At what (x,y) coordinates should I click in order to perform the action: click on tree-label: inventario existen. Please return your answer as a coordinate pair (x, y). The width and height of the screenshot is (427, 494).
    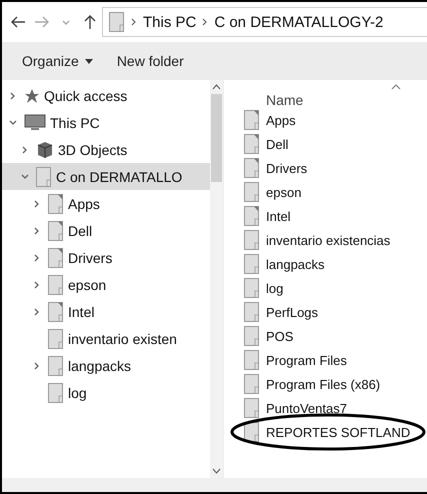
    Looking at the image, I should click on (122, 338).